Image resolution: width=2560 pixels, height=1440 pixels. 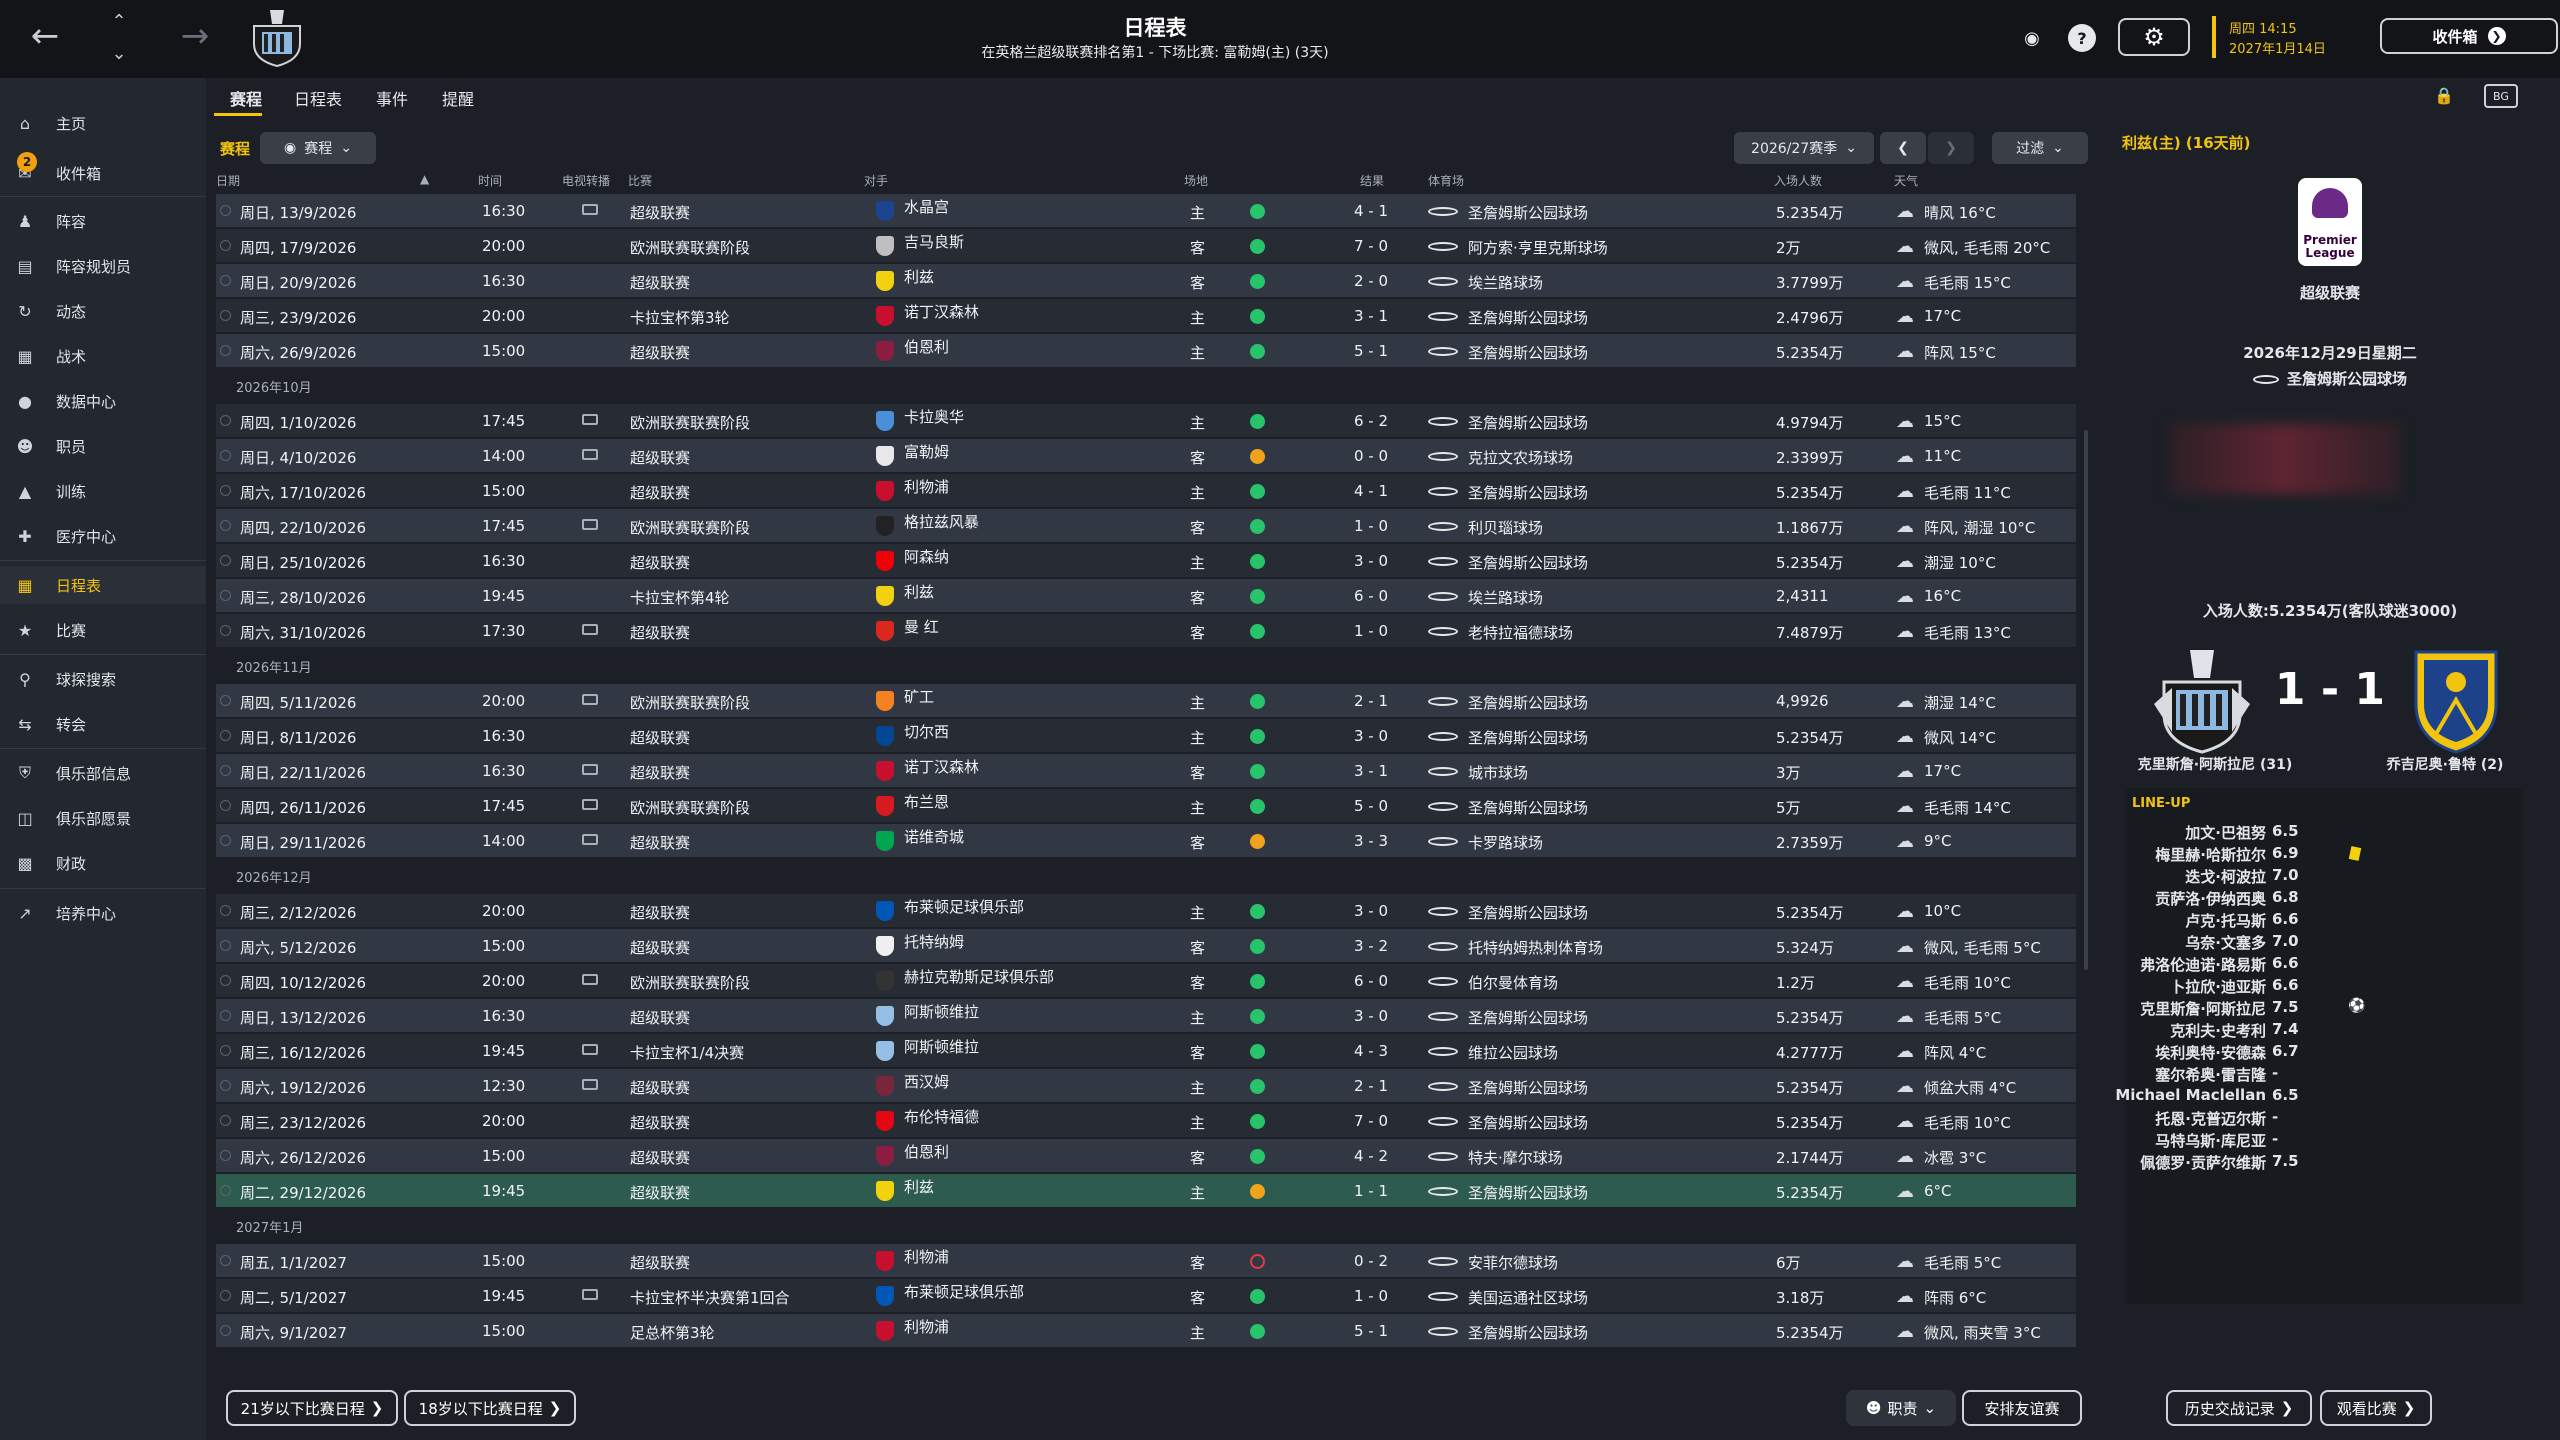 I want to click on sidebar-item-data-hub: ● 数据中心, so click(x=103, y=401).